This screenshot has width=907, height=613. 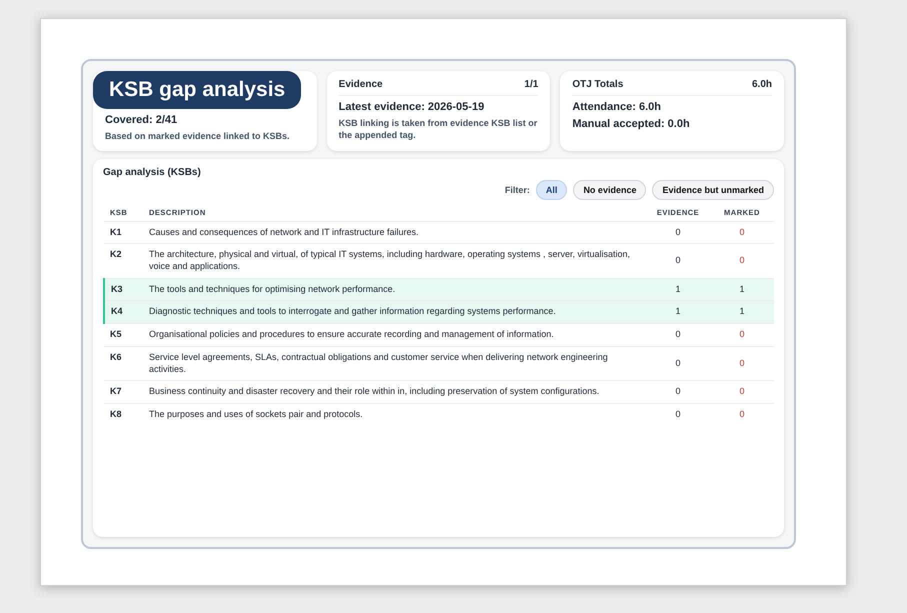 I want to click on ksb-description: Diagnostic techniques and tools to interrogate and gather information regarding systems performance., so click(x=394, y=312).